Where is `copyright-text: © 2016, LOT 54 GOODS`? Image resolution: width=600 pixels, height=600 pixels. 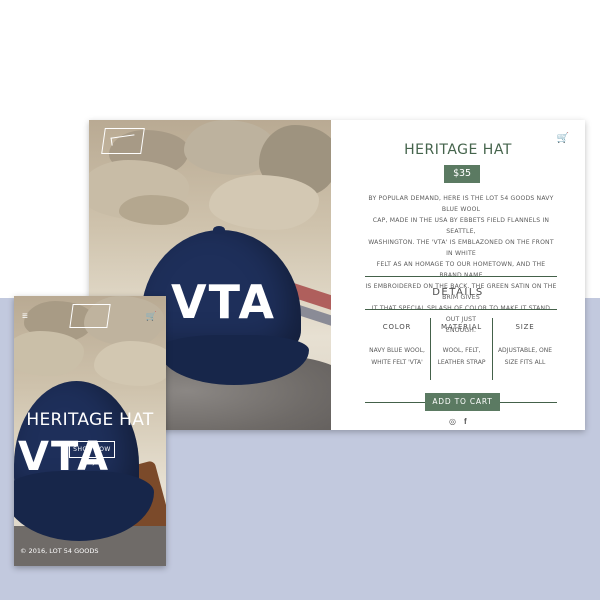
copyright-text: © 2016, LOT 54 GOODS is located at coordinates (59, 551).